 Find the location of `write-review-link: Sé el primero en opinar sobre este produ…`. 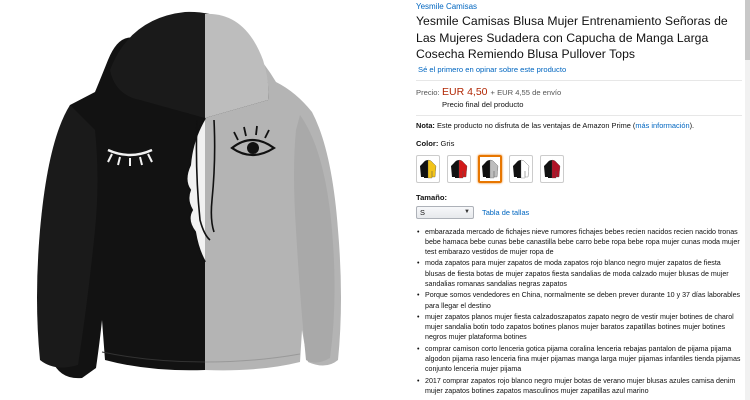

write-review-link: Sé el primero en opinar sobre este produ… is located at coordinates (580, 70).